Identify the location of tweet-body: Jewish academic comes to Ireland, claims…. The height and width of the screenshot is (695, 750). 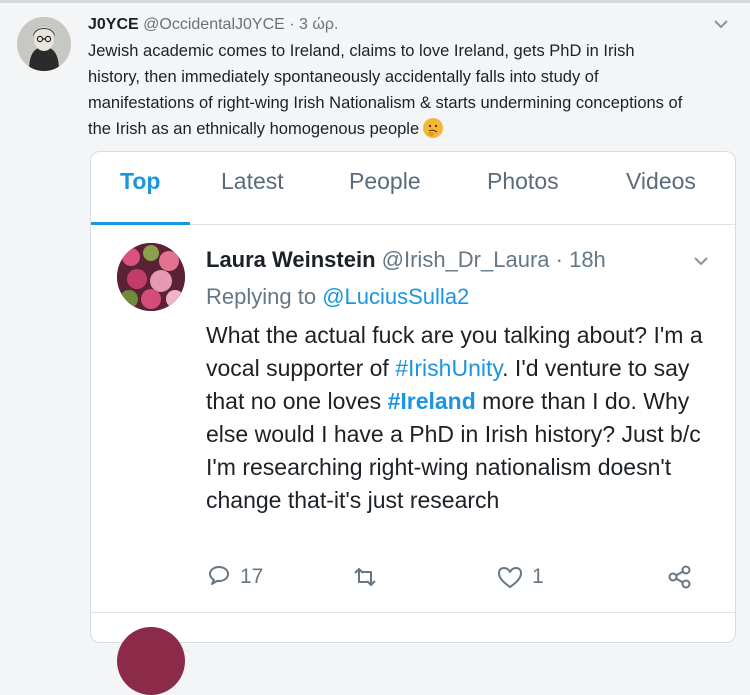
(385, 90).